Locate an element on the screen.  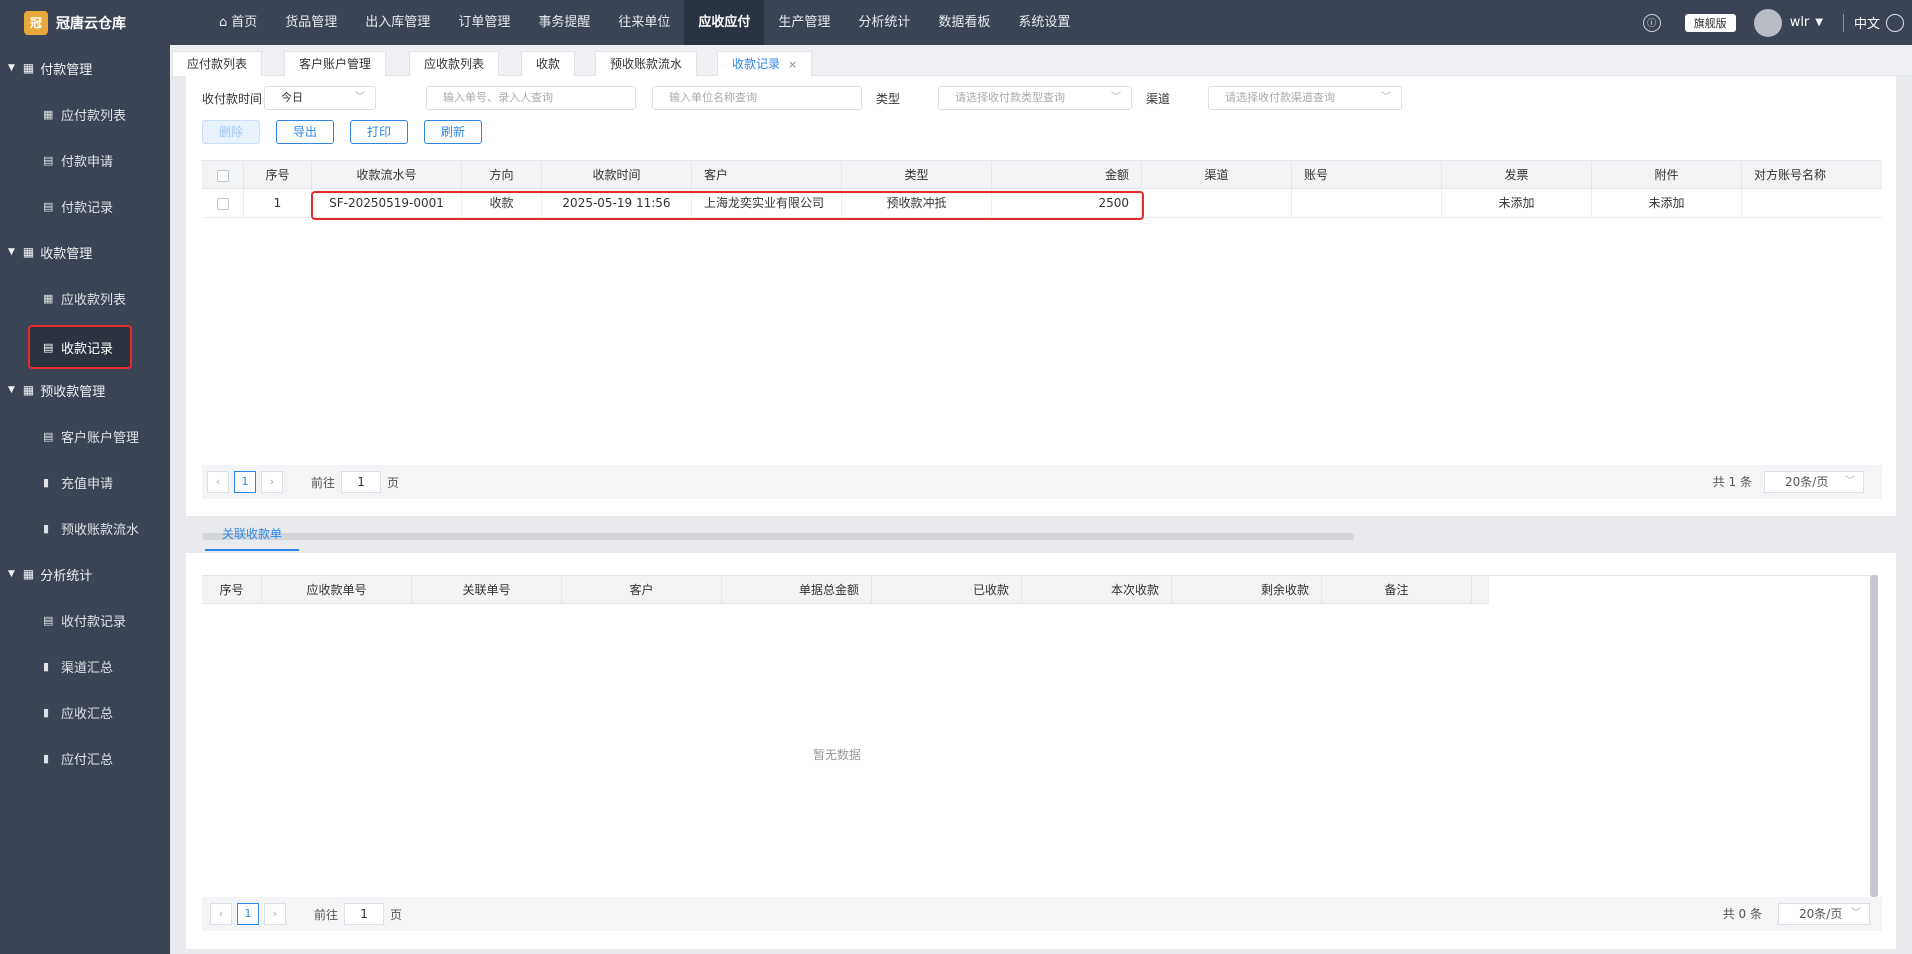
sidebar-item-recharge-request: ▮ 充值申请 is located at coordinates (85, 482).